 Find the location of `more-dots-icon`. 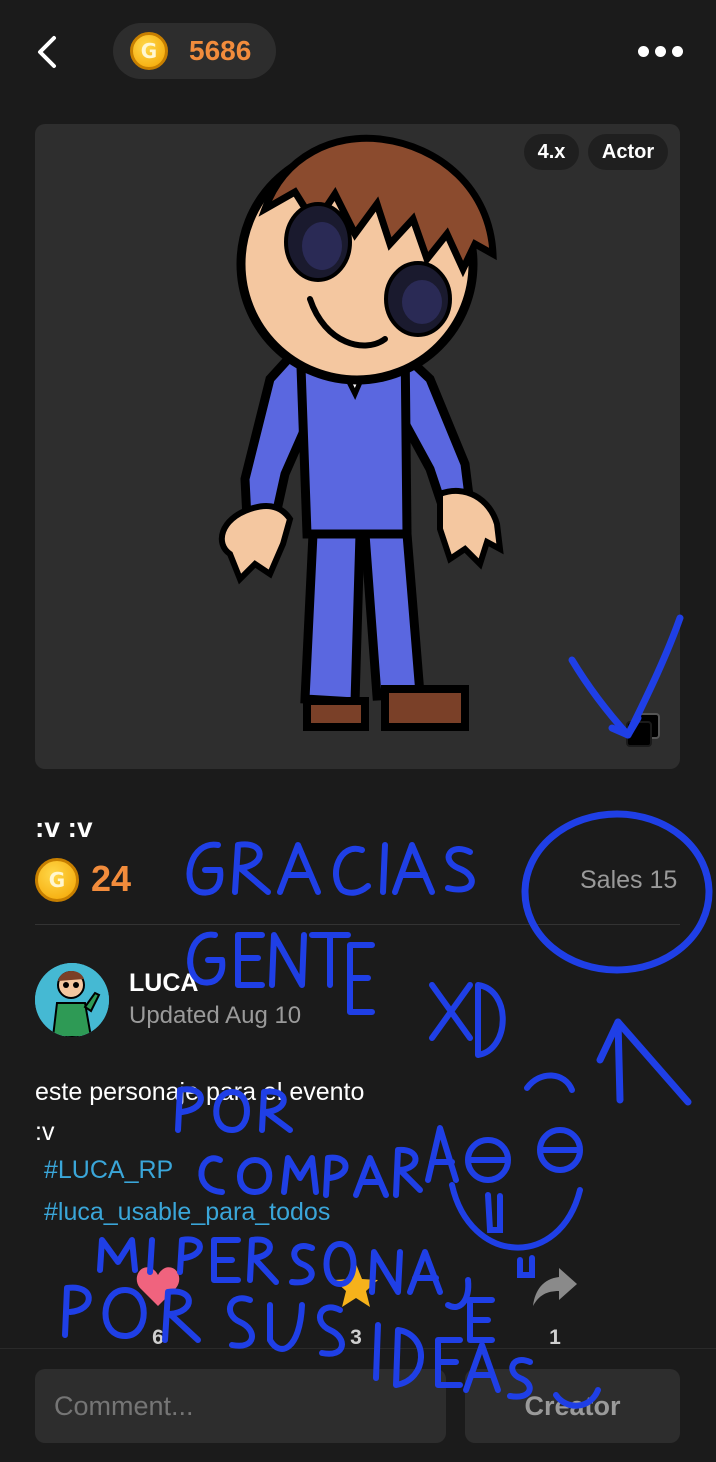

more-dots-icon is located at coordinates (660, 52).